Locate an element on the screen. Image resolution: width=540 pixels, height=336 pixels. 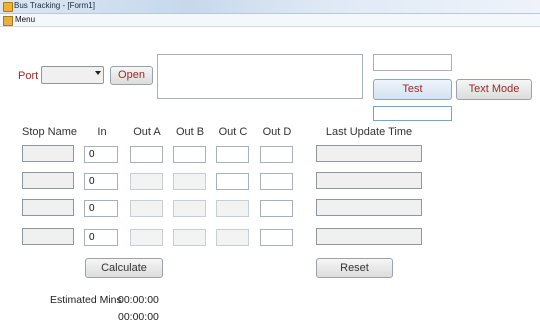
estimated-mins-value-2: 00:00:00 is located at coordinates (138, 317).